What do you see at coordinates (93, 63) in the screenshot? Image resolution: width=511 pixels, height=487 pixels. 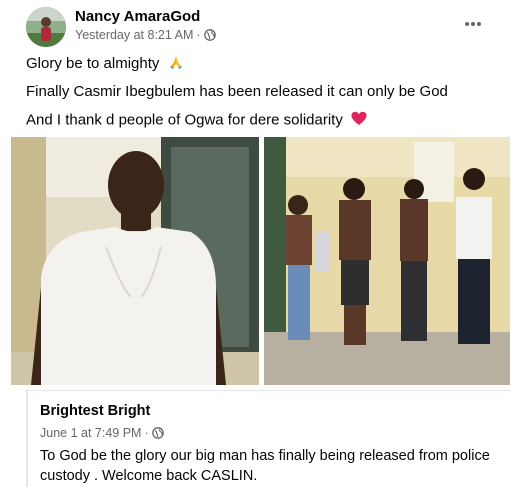 I see `post-line-1-text: Glory be to almighty` at bounding box center [93, 63].